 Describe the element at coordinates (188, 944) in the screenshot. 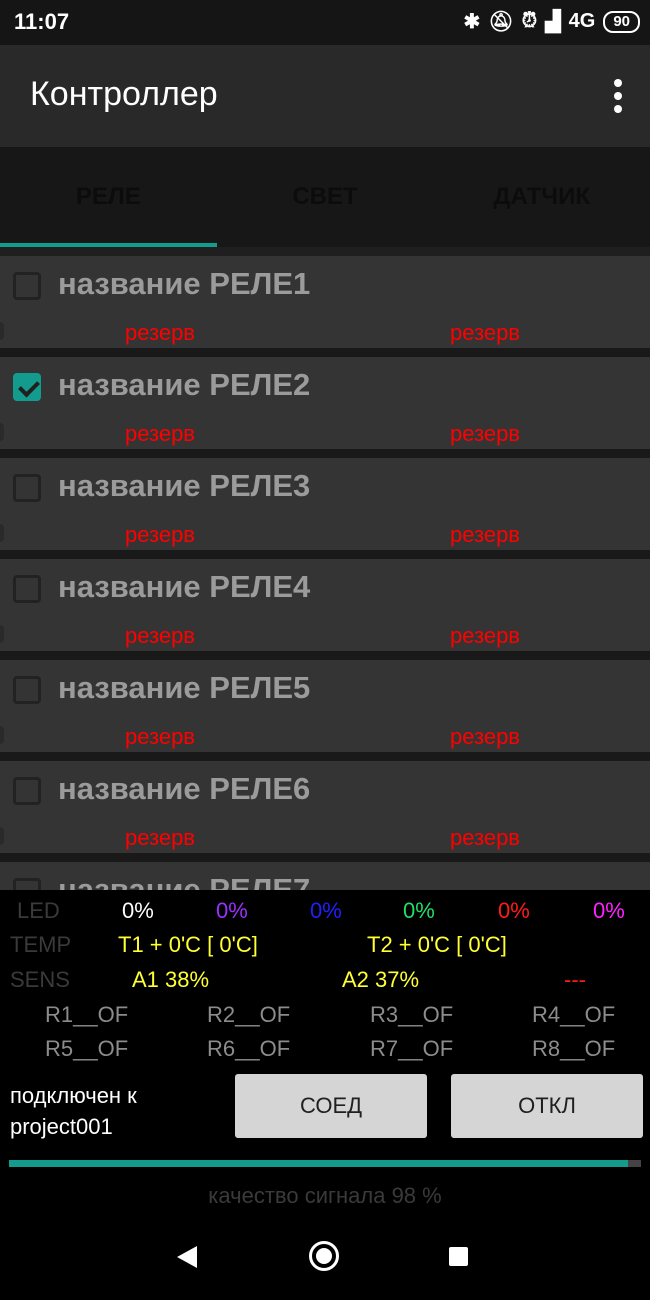

I see `temp-t1: T1 + 0'C [ 0'C]` at that location.